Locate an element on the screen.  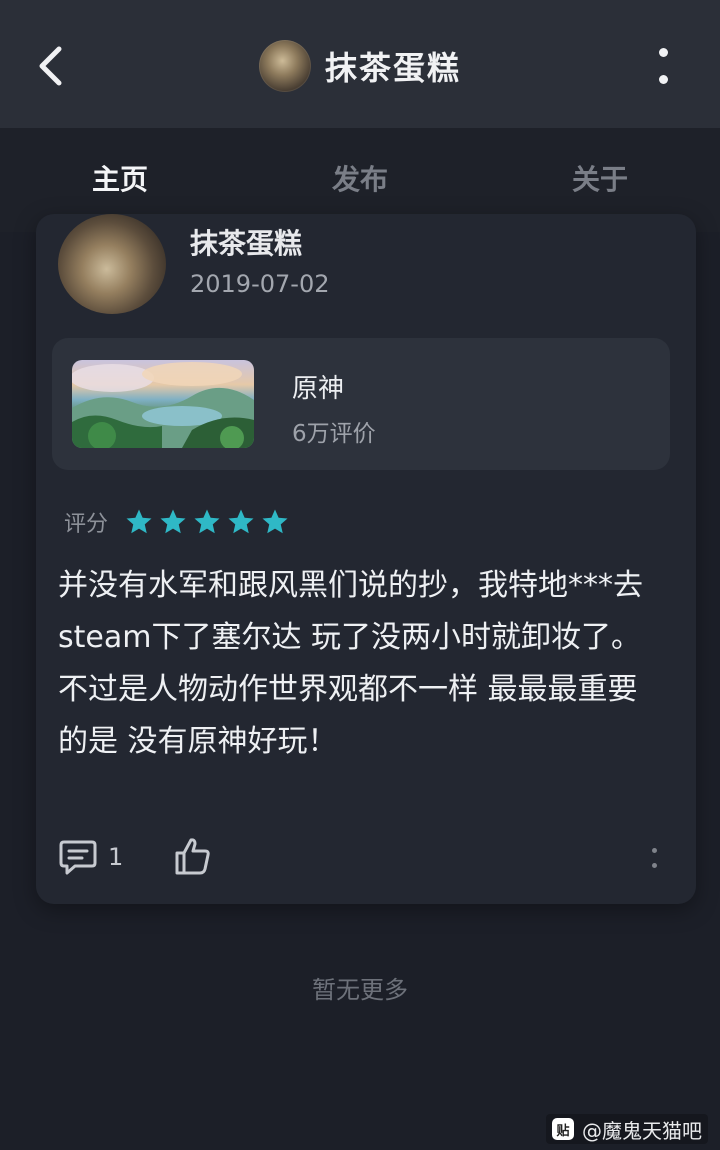
game-thumbnail is located at coordinates (163, 404).